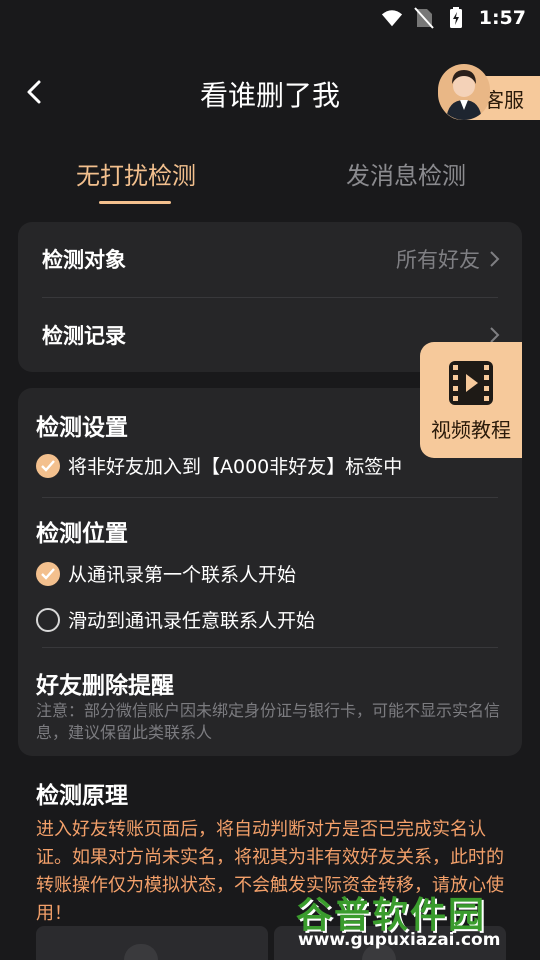 The height and width of the screenshot is (960, 540). I want to click on radio-empty-icon, so click(48, 619).